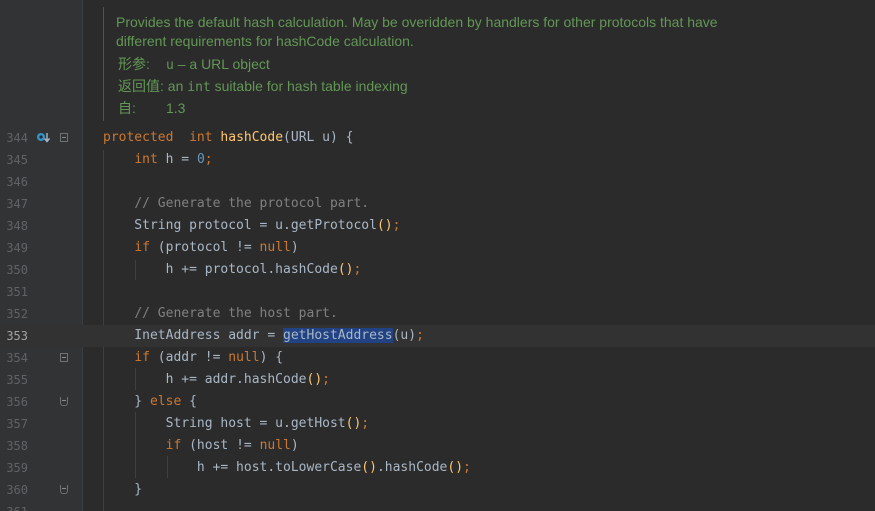  What do you see at coordinates (412, 467) in the screenshot?
I see `code-token: .hashCode` at bounding box center [412, 467].